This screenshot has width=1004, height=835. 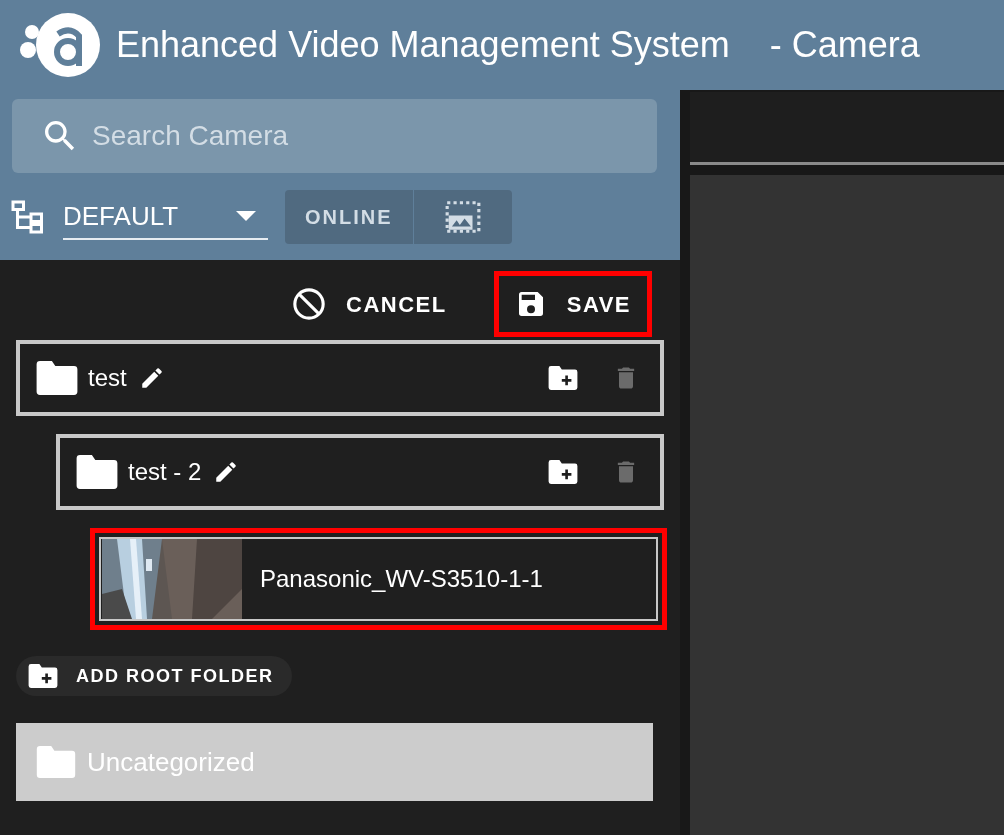 I want to click on save-button: SAVE, so click(x=572, y=304).